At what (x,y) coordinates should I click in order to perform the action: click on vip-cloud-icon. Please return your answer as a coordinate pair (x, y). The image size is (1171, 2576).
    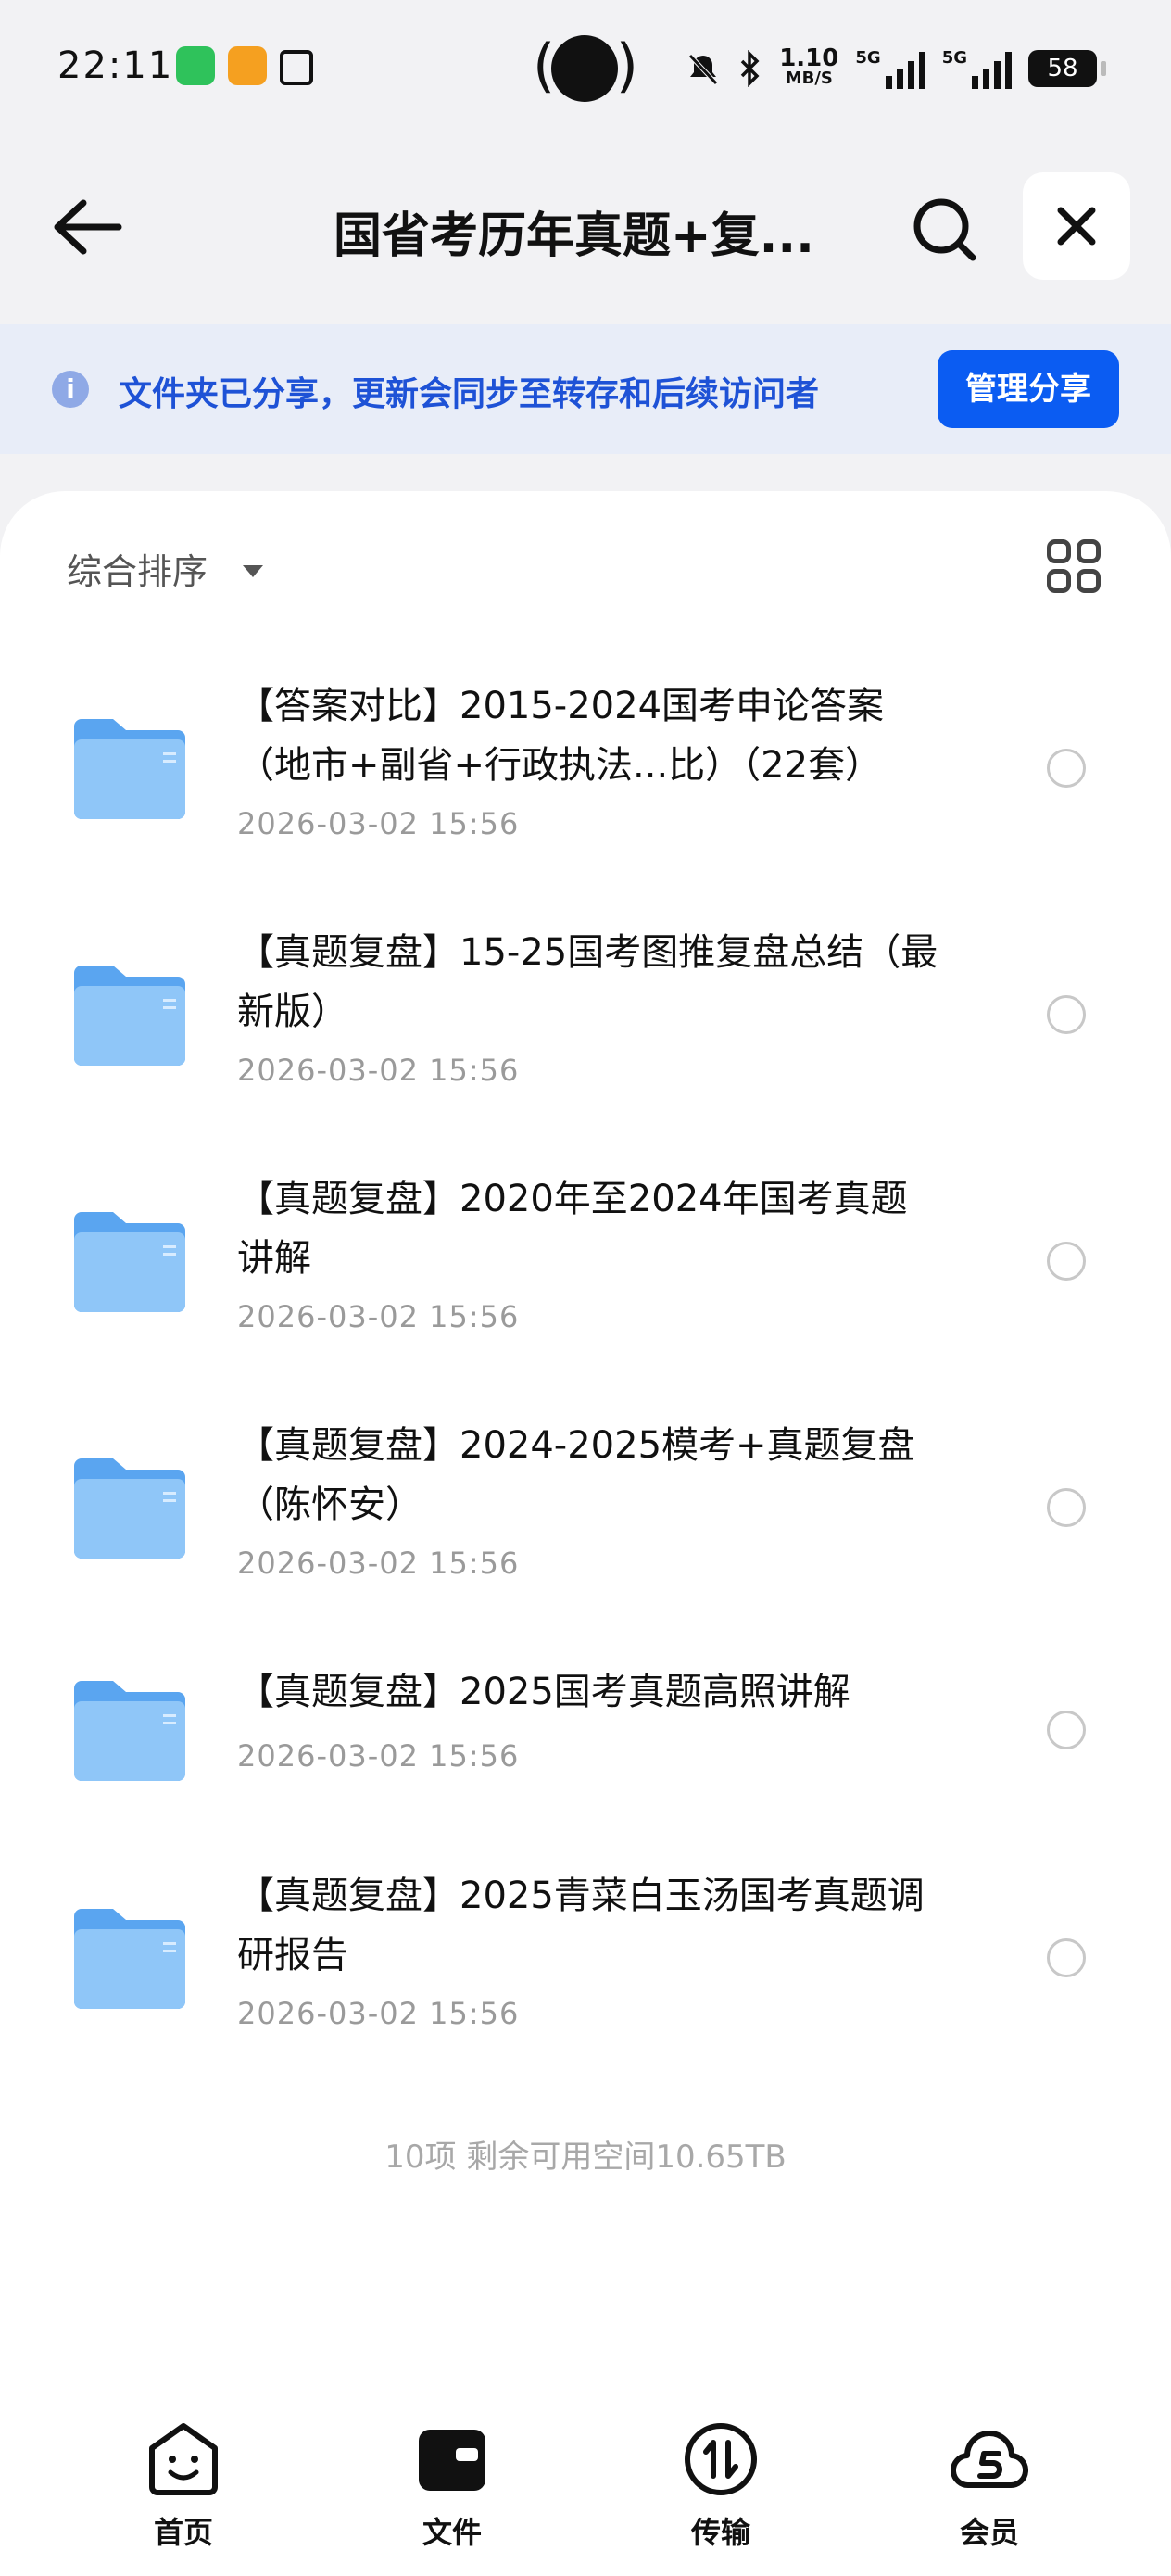
    Looking at the image, I should click on (990, 2460).